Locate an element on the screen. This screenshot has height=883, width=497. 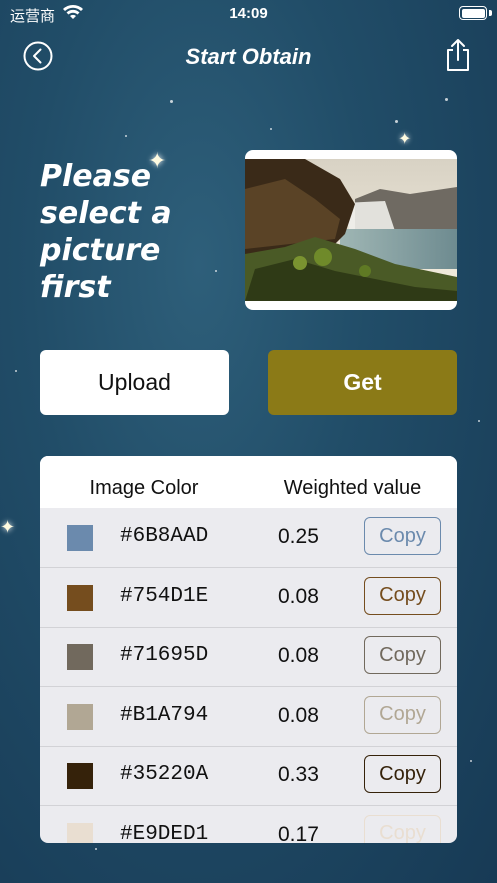
hex-value: #71695D is located at coordinates (164, 655).